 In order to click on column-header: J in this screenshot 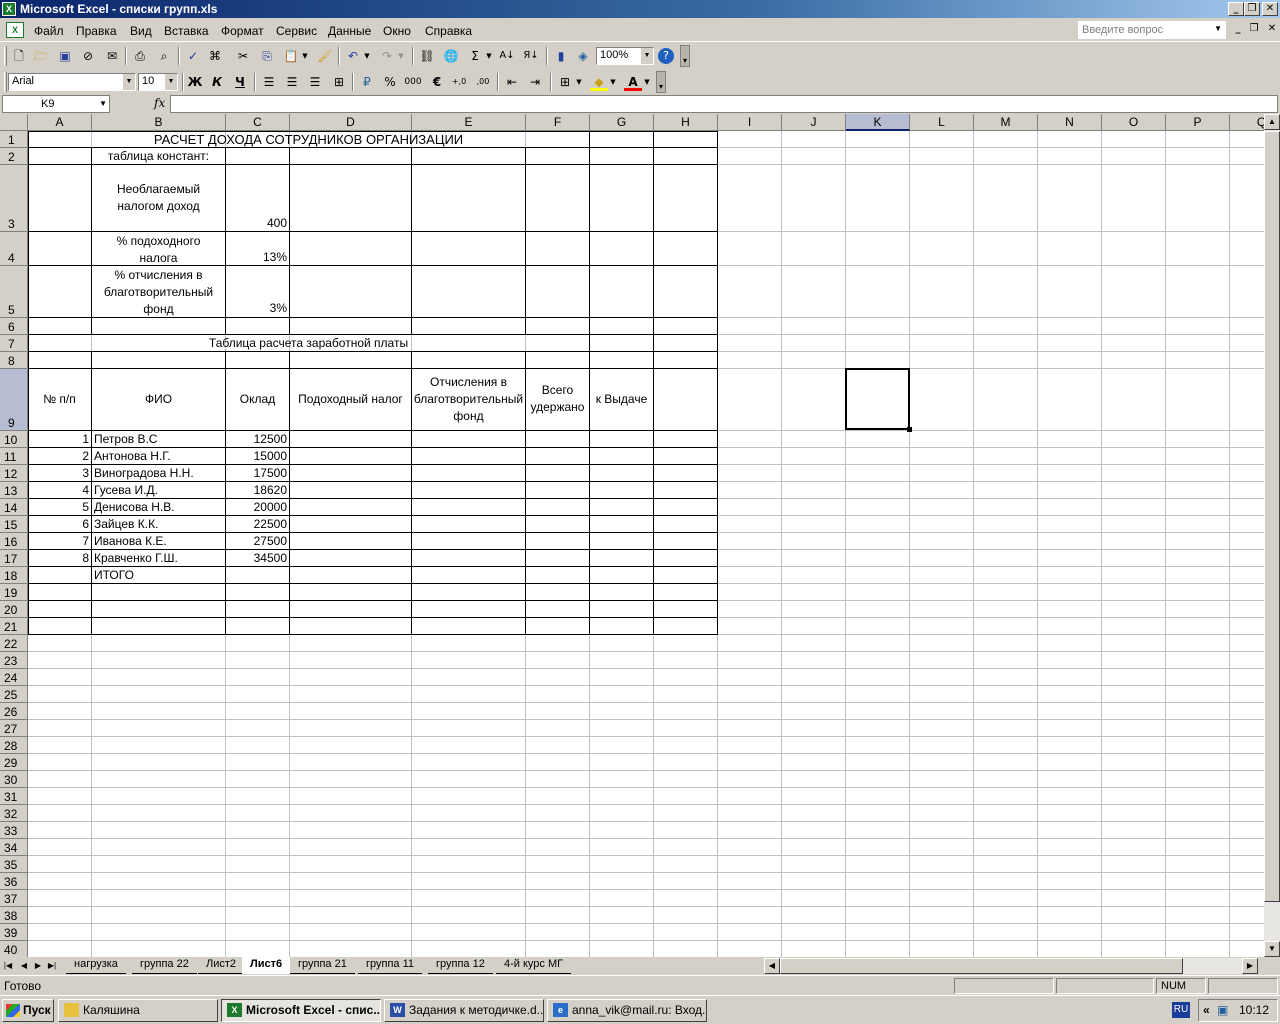, I will do `click(814, 122)`.